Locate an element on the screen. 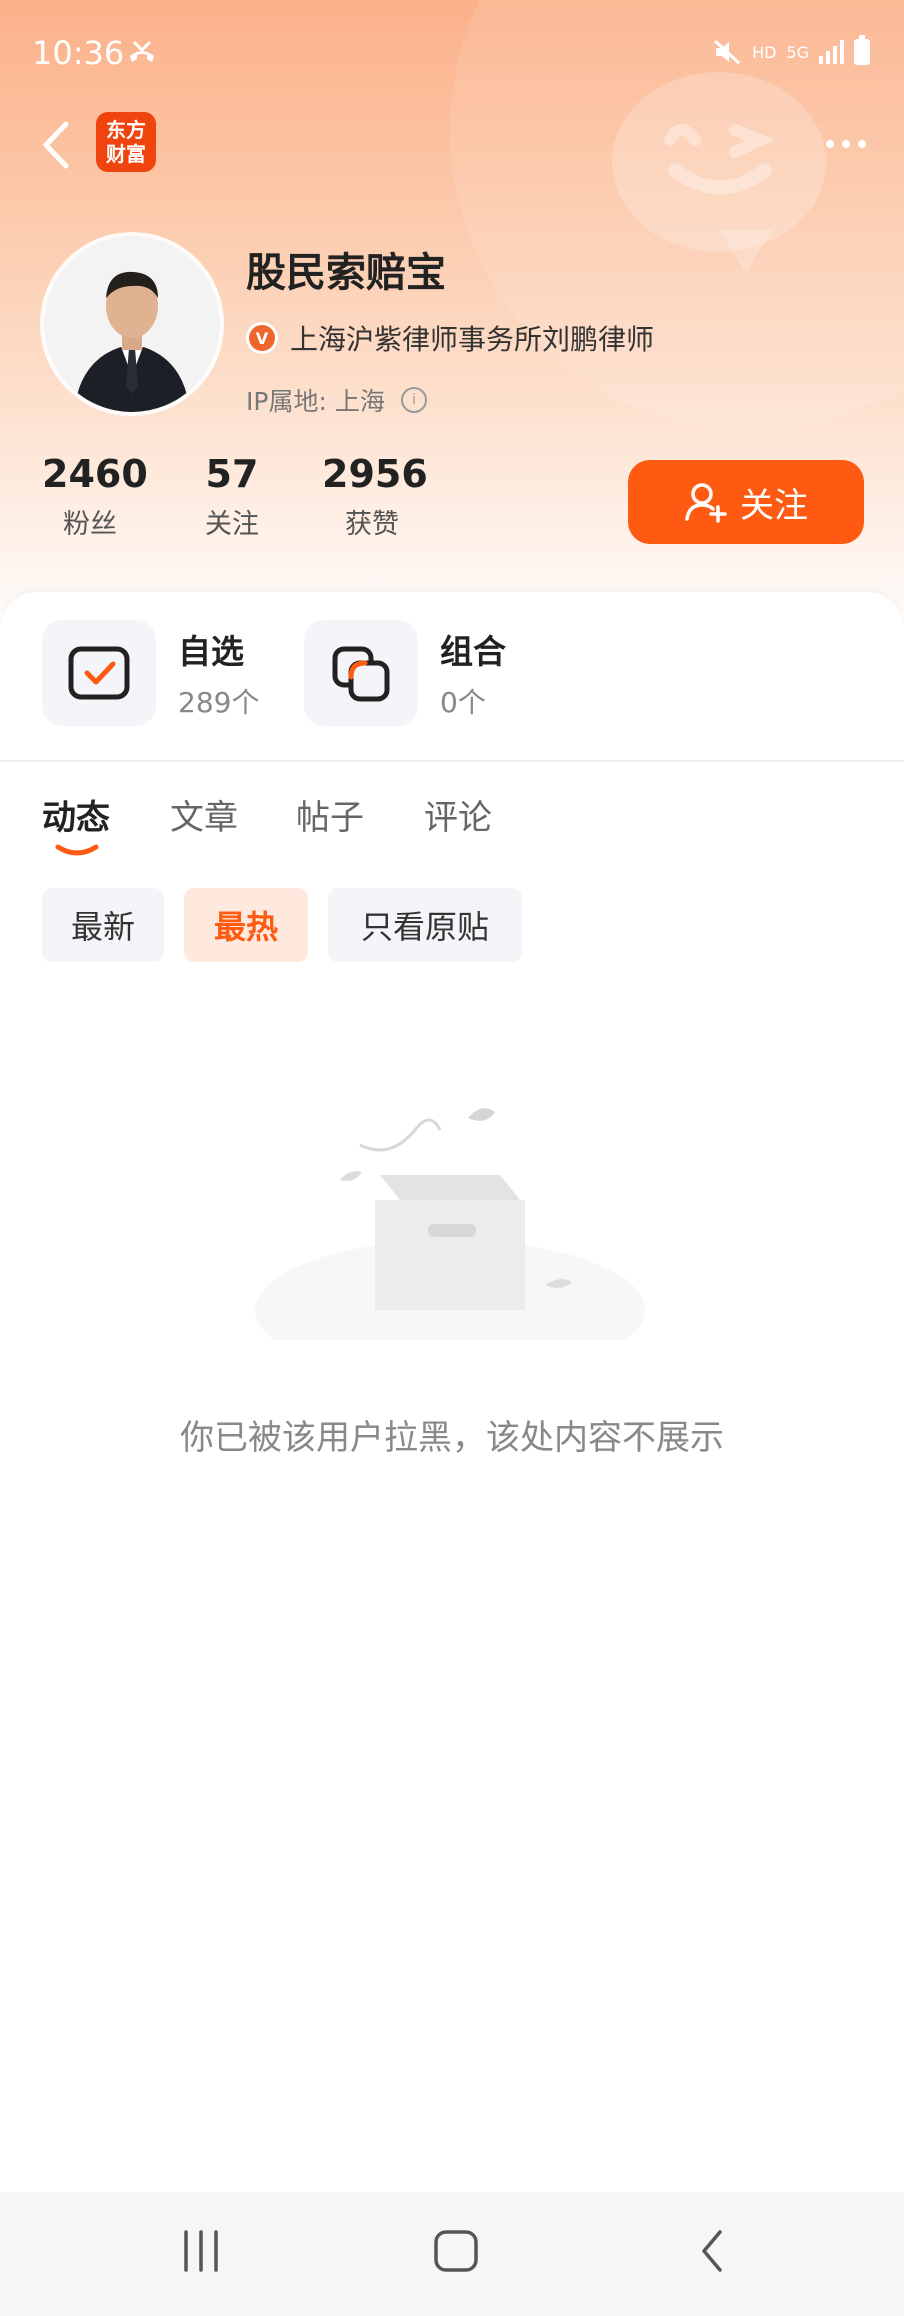  verified-badge-label: V is located at coordinates (262, 338).